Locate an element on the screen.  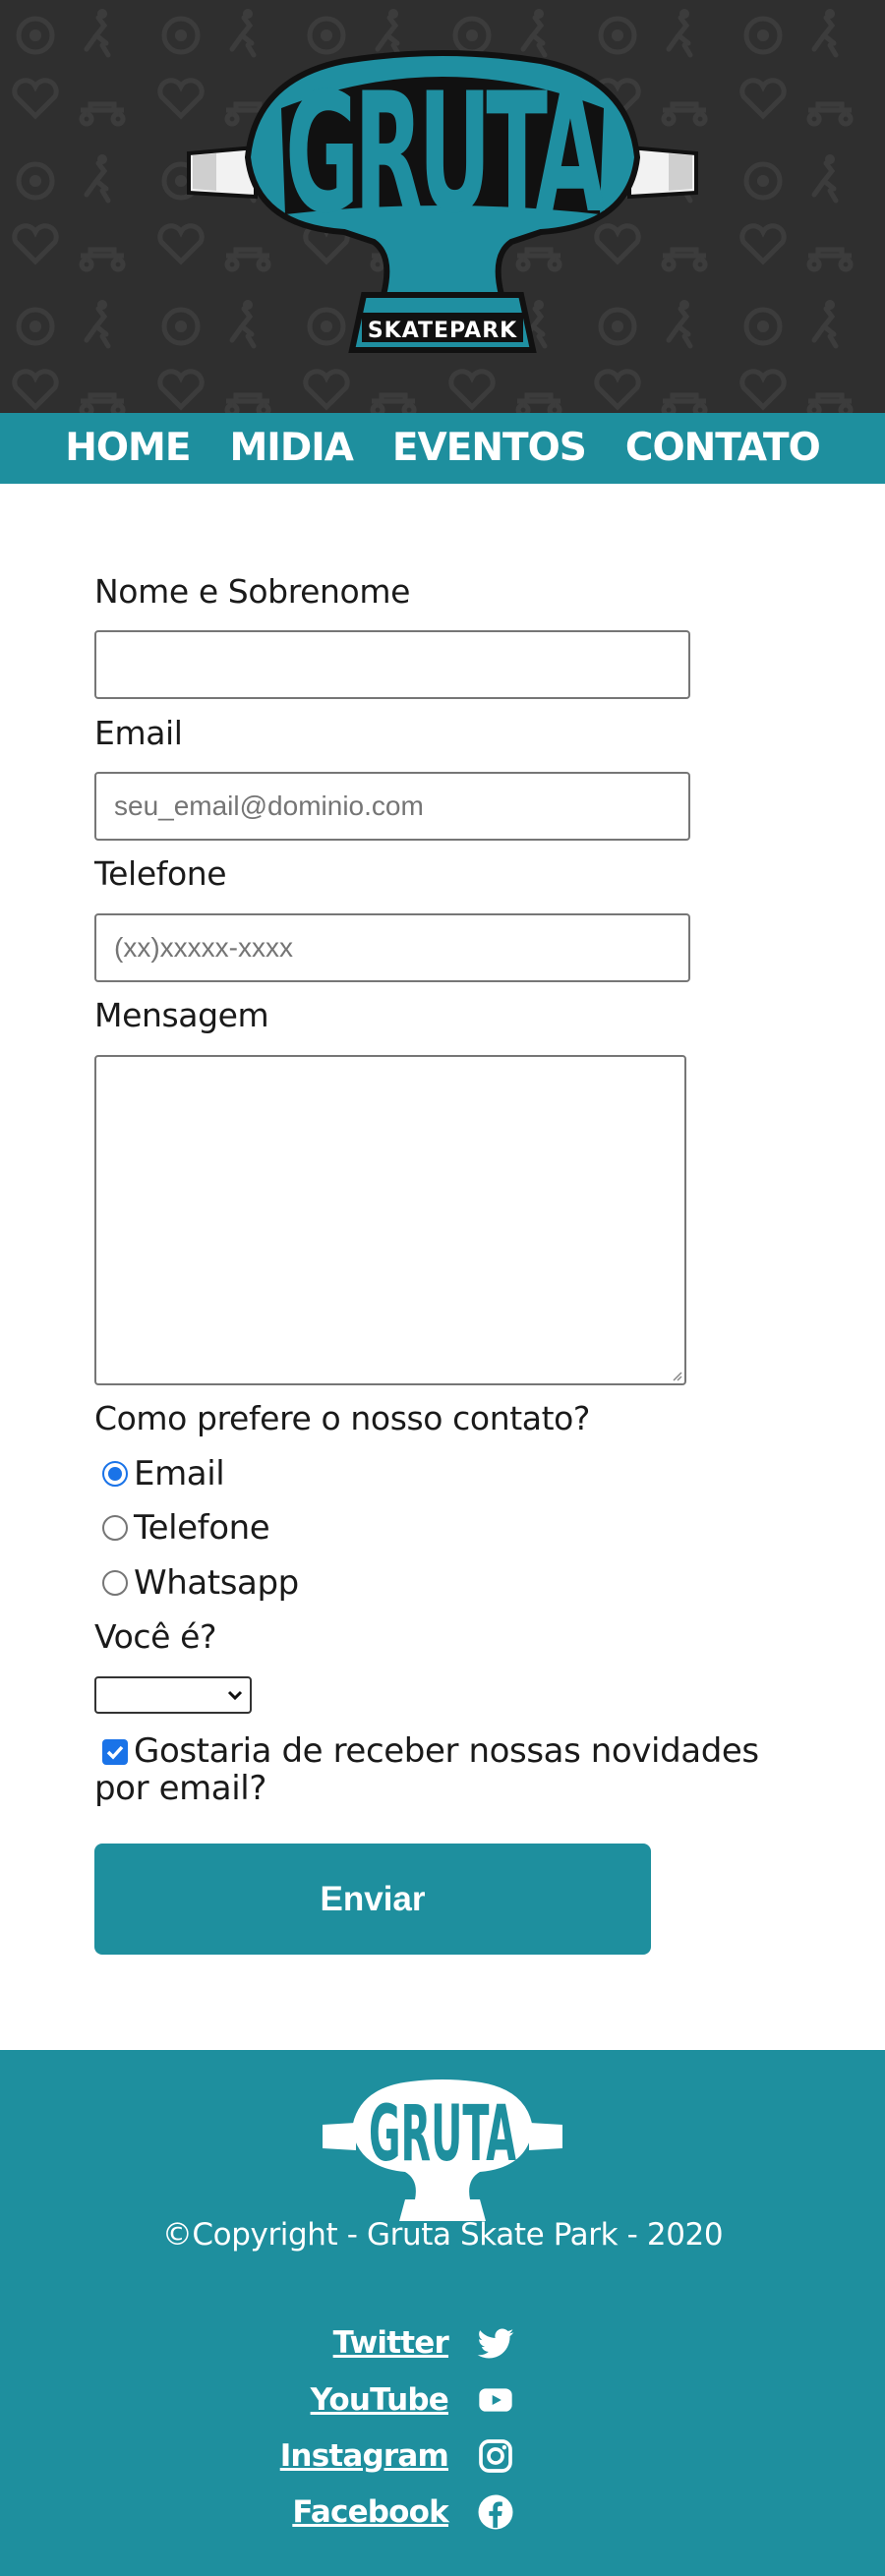
radio-whatsapp is located at coordinates (115, 1583).